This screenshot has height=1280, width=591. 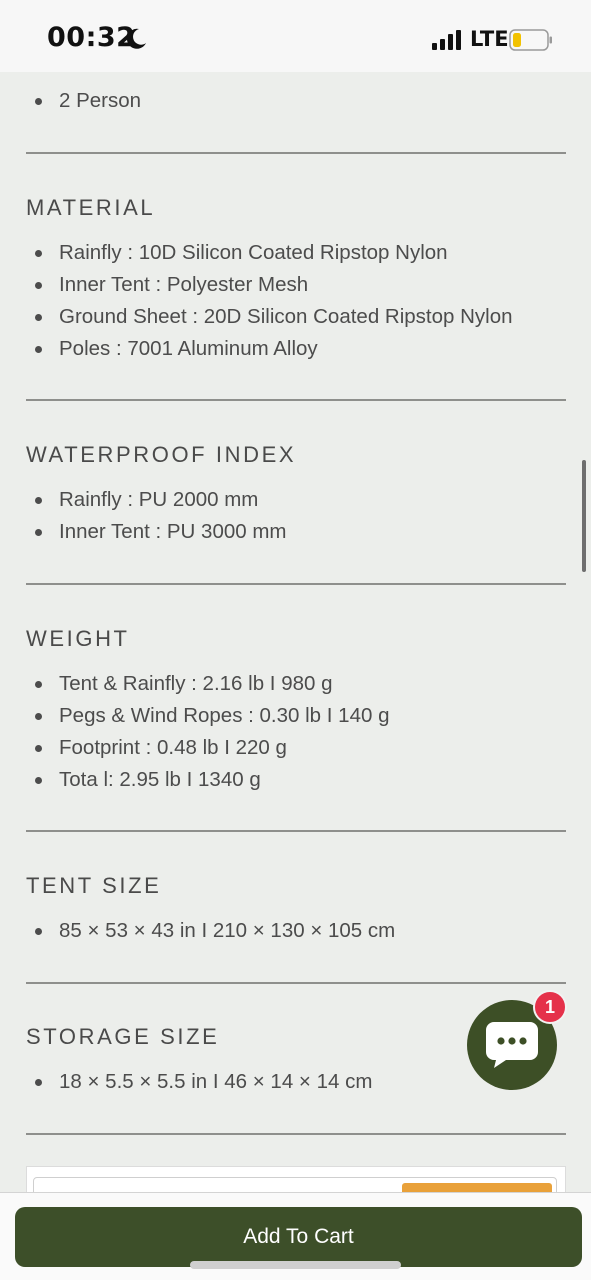 What do you see at coordinates (530, 40) in the screenshot?
I see `battery-icon` at bounding box center [530, 40].